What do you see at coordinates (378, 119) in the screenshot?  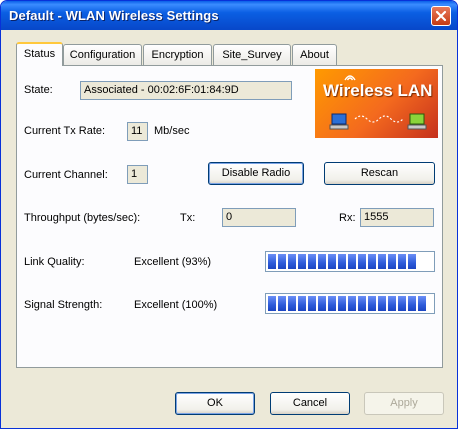 I see `signal-wave-icon` at bounding box center [378, 119].